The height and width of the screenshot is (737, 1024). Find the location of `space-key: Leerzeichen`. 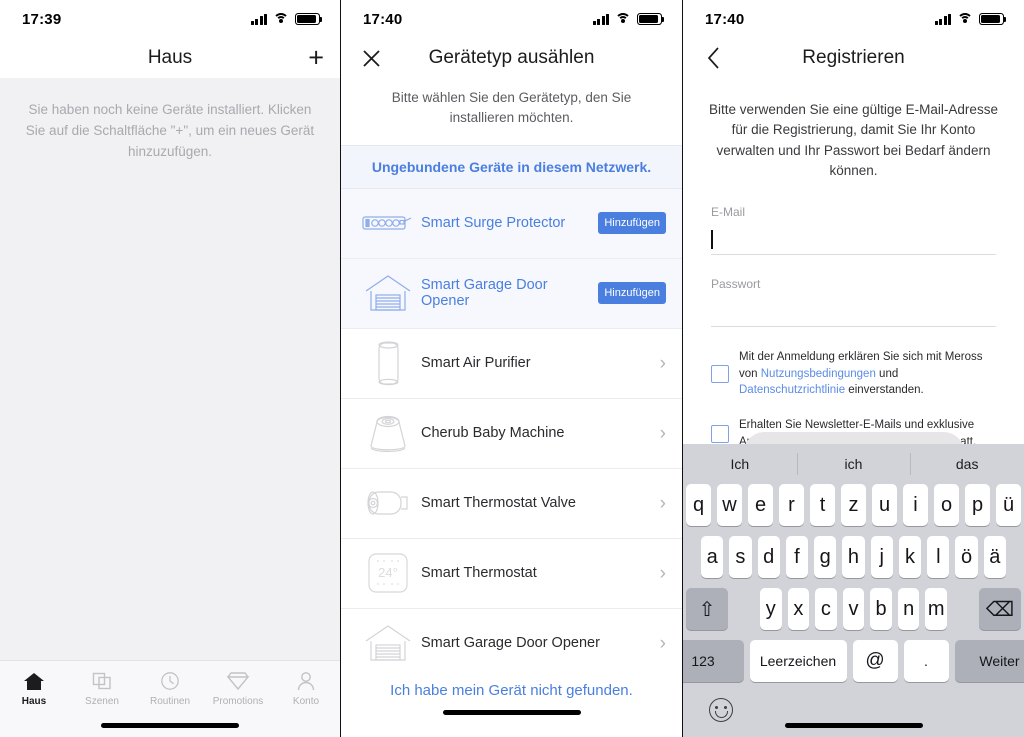

space-key: Leerzeichen is located at coordinates (798, 661).